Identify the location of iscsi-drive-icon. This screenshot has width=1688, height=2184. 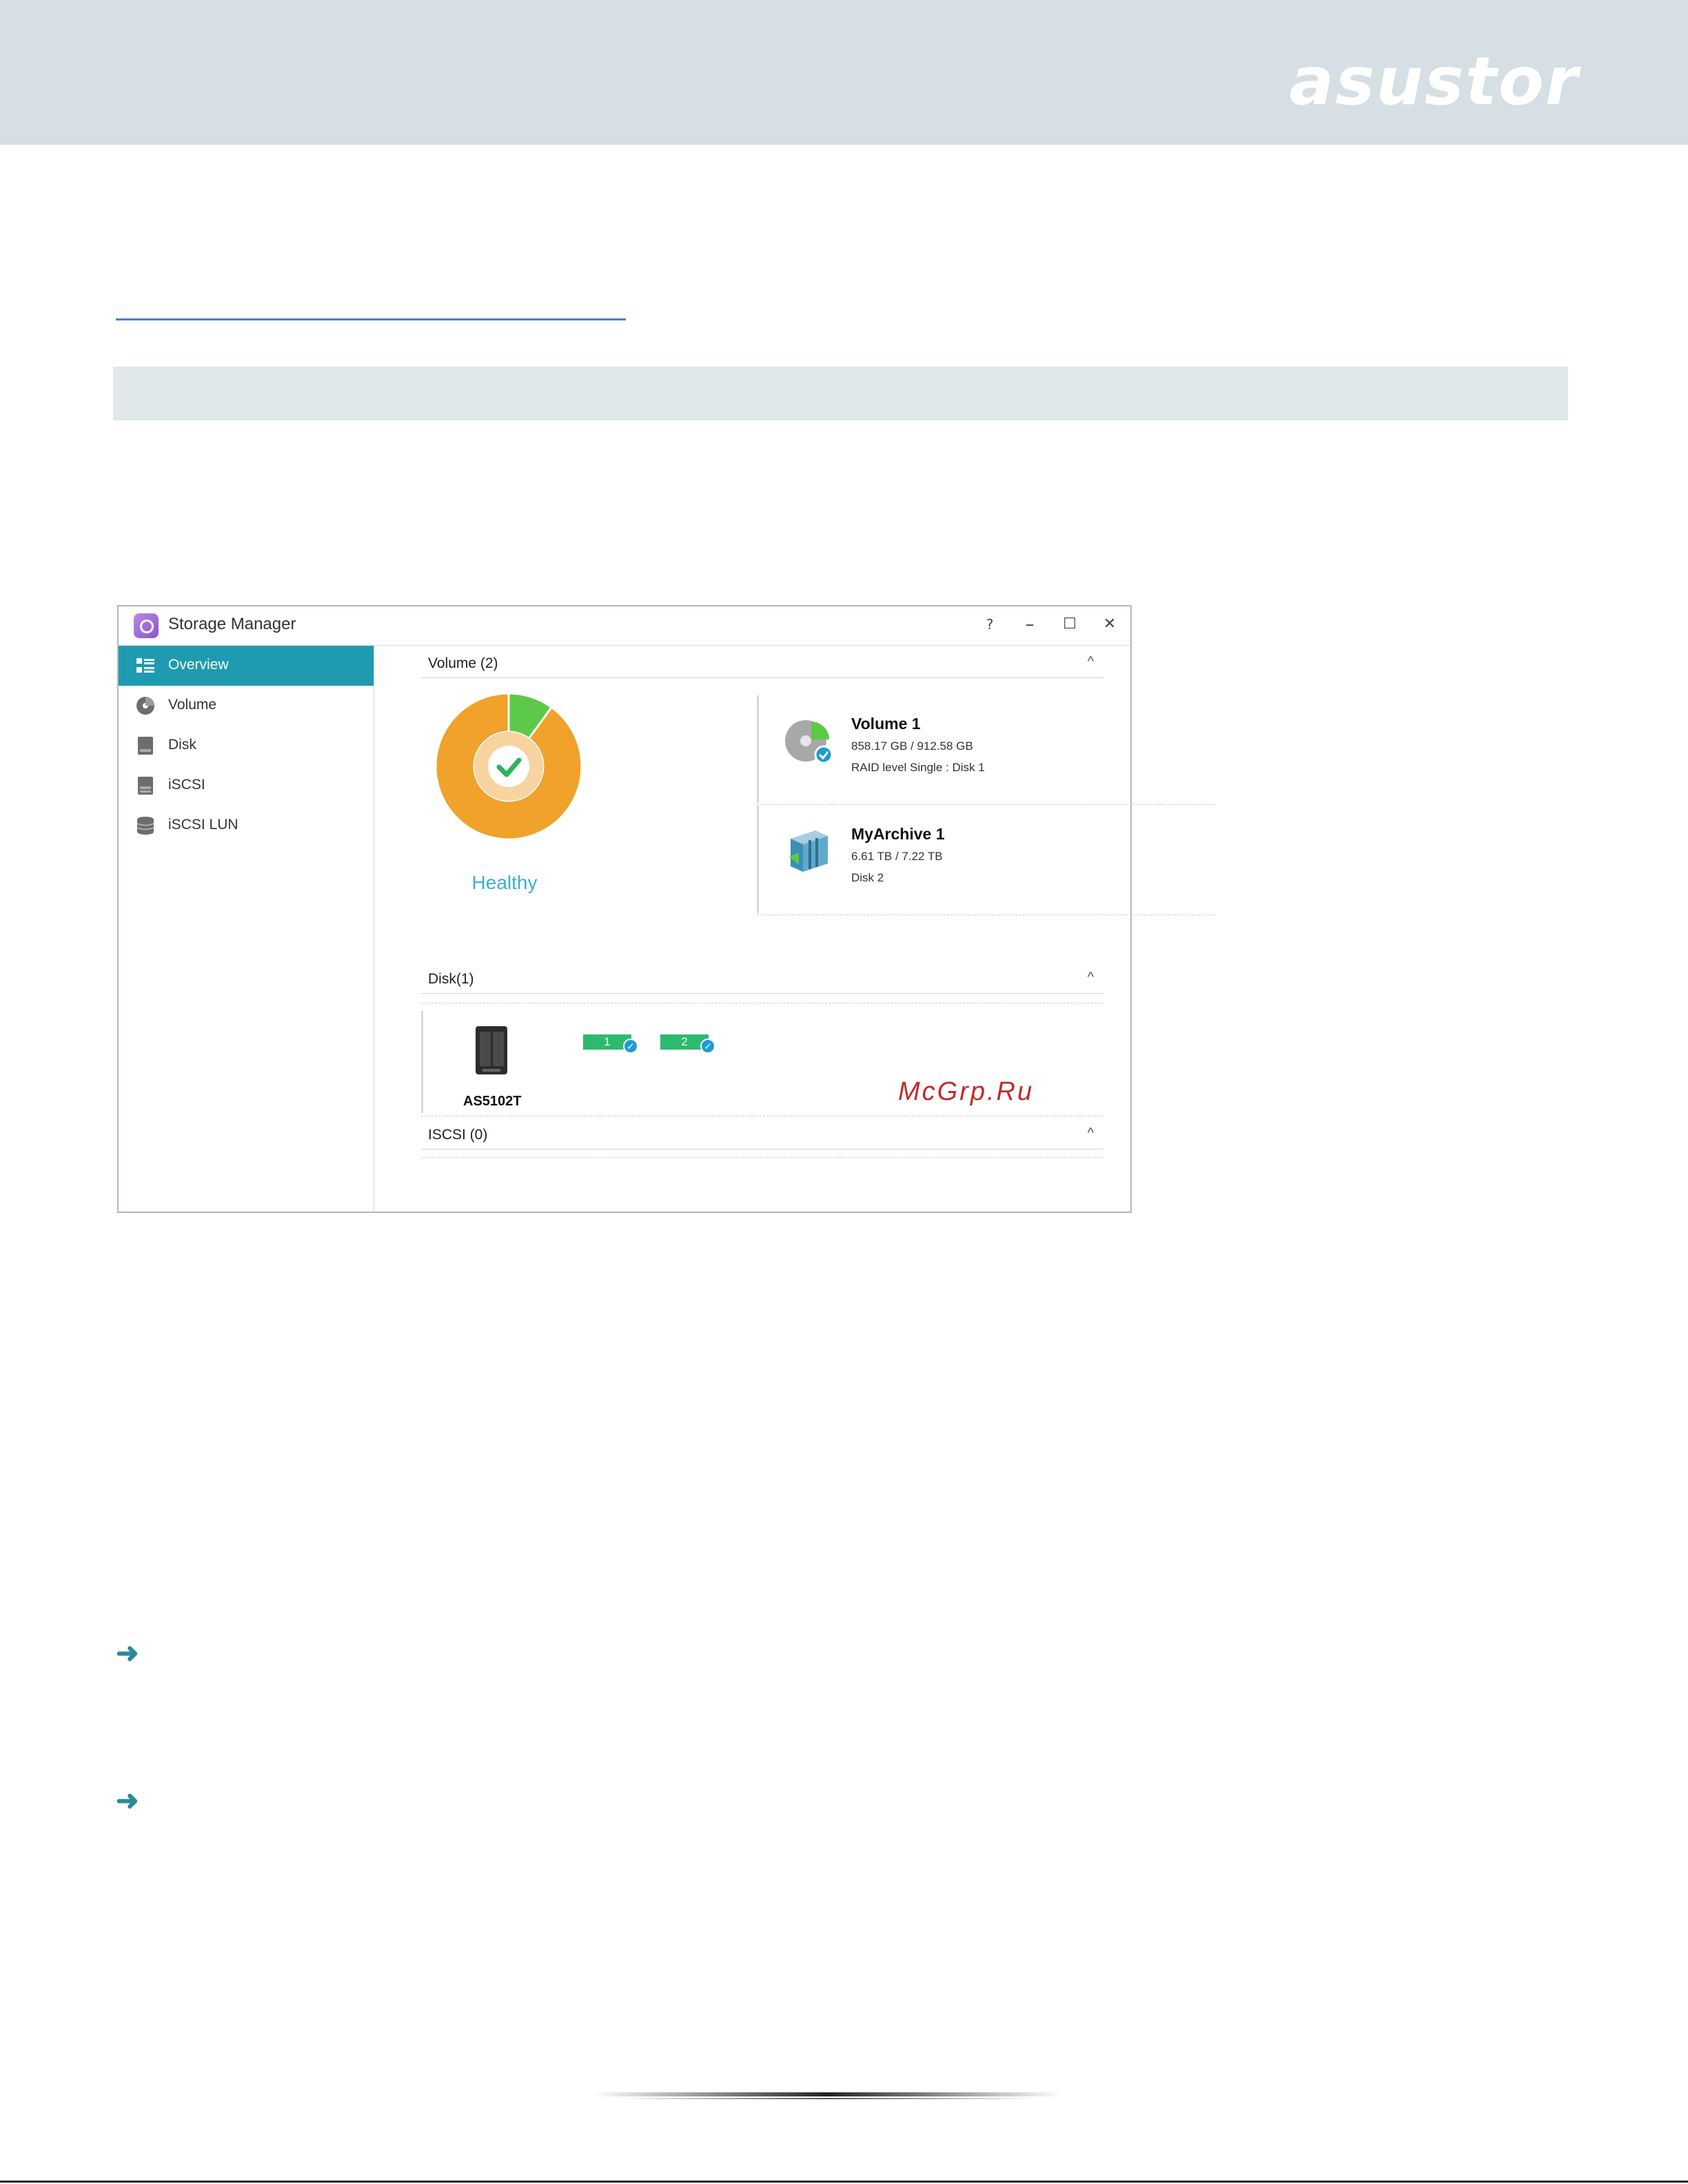
(145, 786).